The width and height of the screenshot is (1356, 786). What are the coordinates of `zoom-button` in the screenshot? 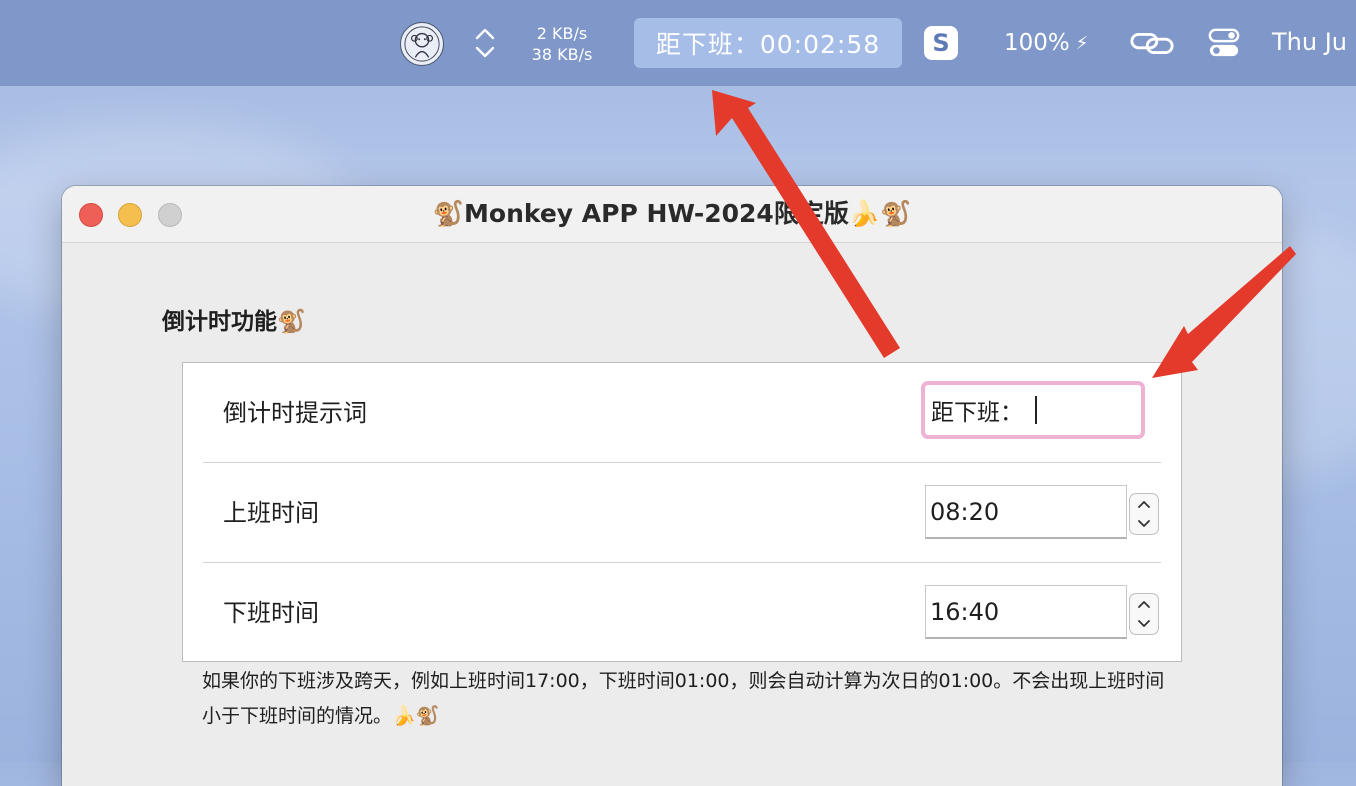 It's located at (170, 215).